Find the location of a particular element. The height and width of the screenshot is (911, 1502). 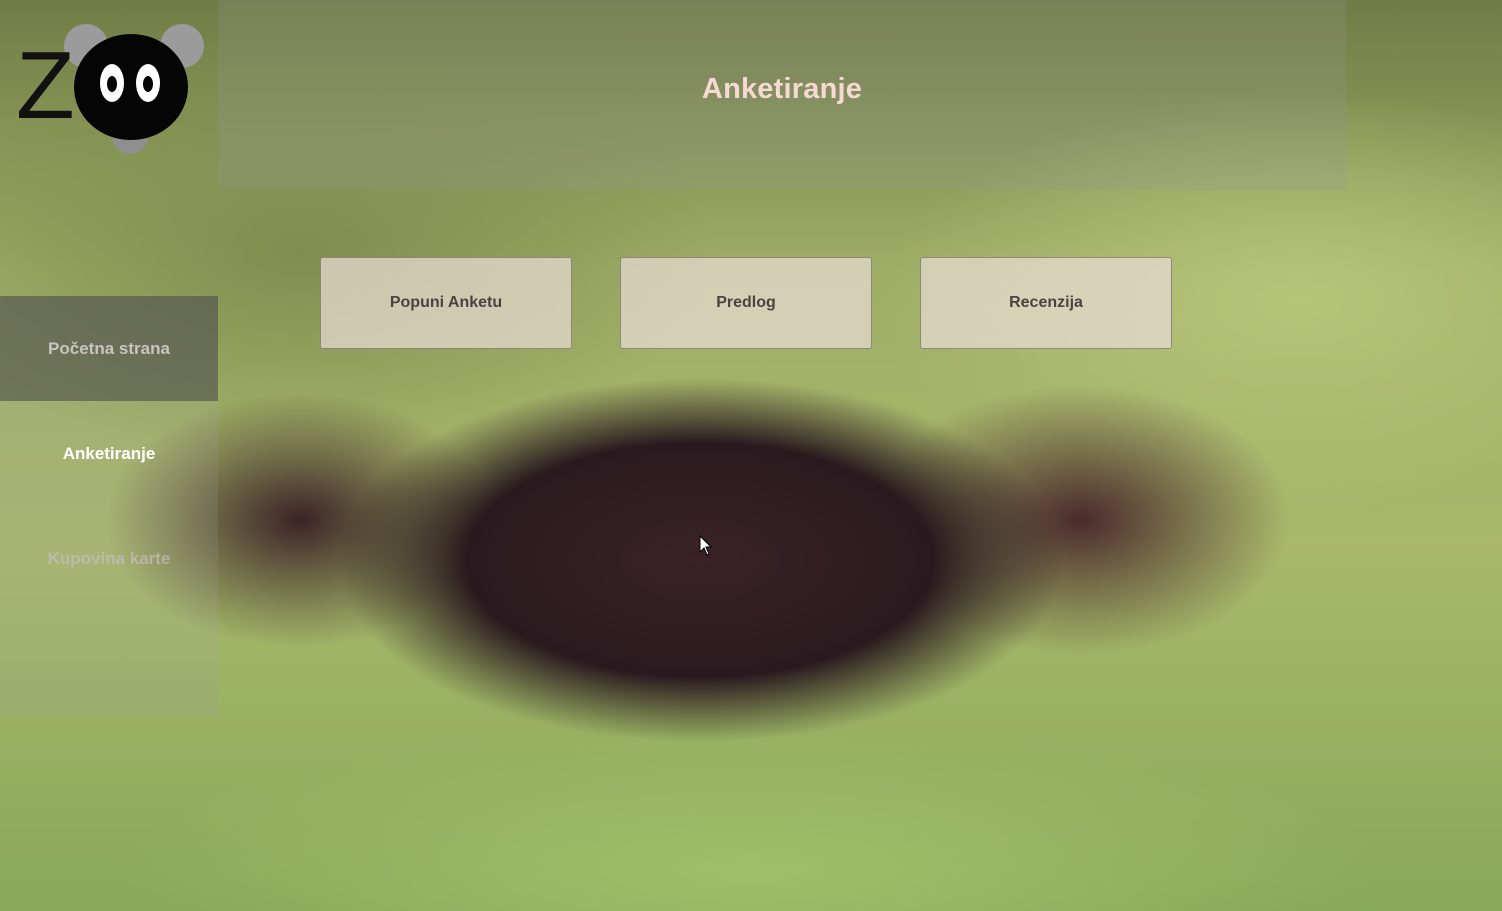

logo-left-eye is located at coordinates (112, 83).